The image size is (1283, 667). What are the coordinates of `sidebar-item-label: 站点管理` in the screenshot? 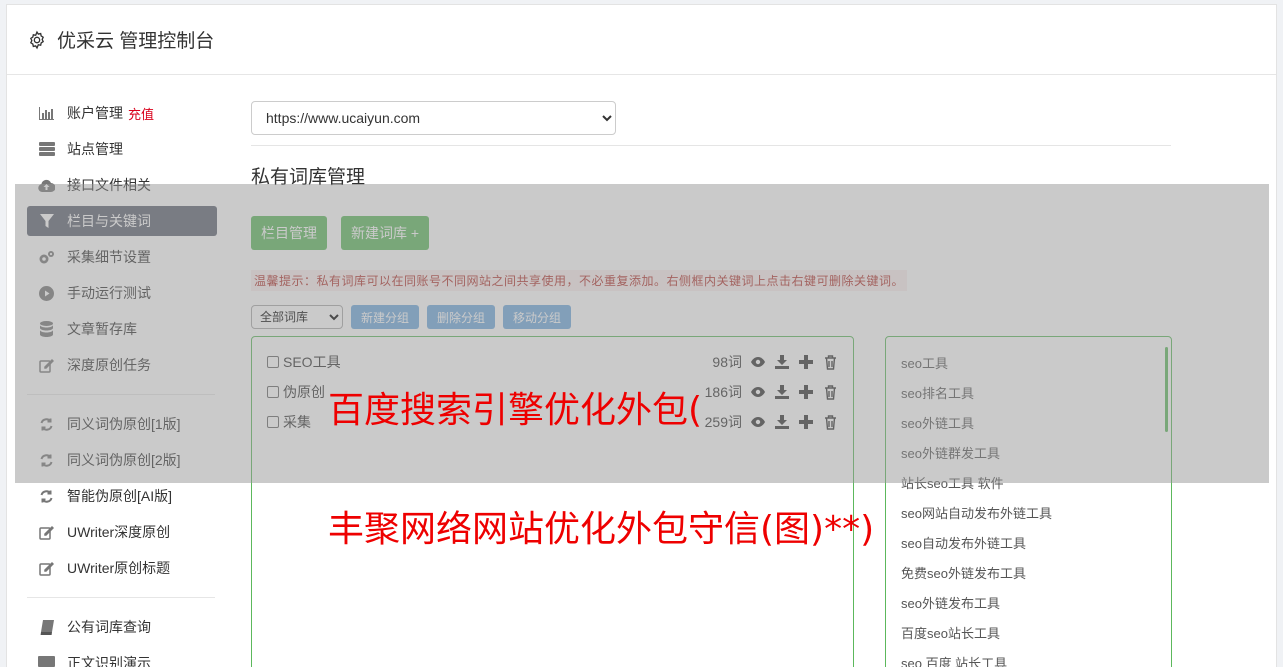 It's located at (95, 149).